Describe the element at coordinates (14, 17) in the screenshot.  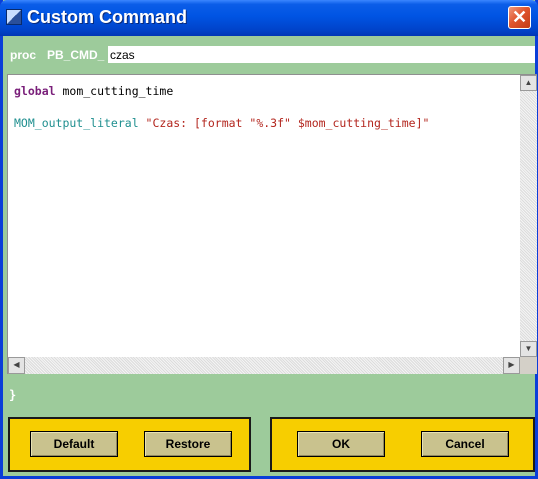
I see `app-icon` at that location.